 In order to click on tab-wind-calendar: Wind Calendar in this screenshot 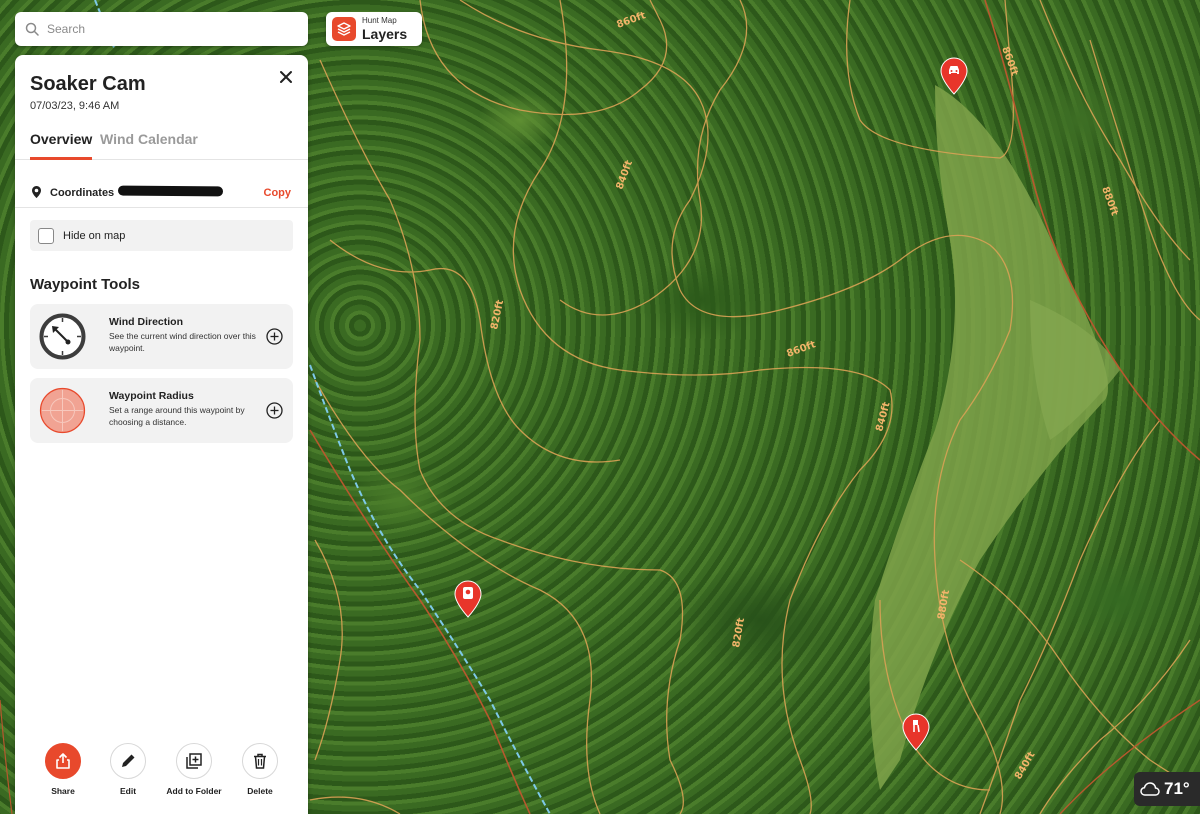, I will do `click(149, 139)`.